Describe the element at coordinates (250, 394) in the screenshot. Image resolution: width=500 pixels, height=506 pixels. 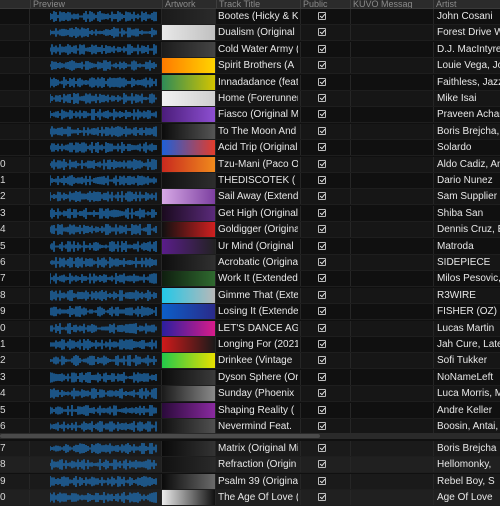
I see `track-row: 4 Sunday (Phoenix Luca Morris, M` at that location.